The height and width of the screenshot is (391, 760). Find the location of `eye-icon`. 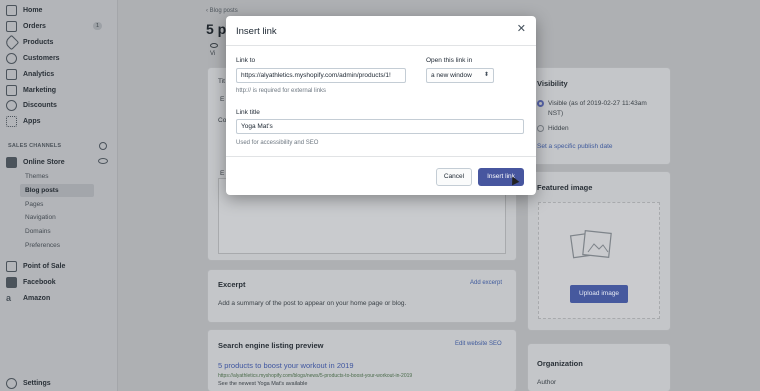

eye-icon is located at coordinates (214, 45).